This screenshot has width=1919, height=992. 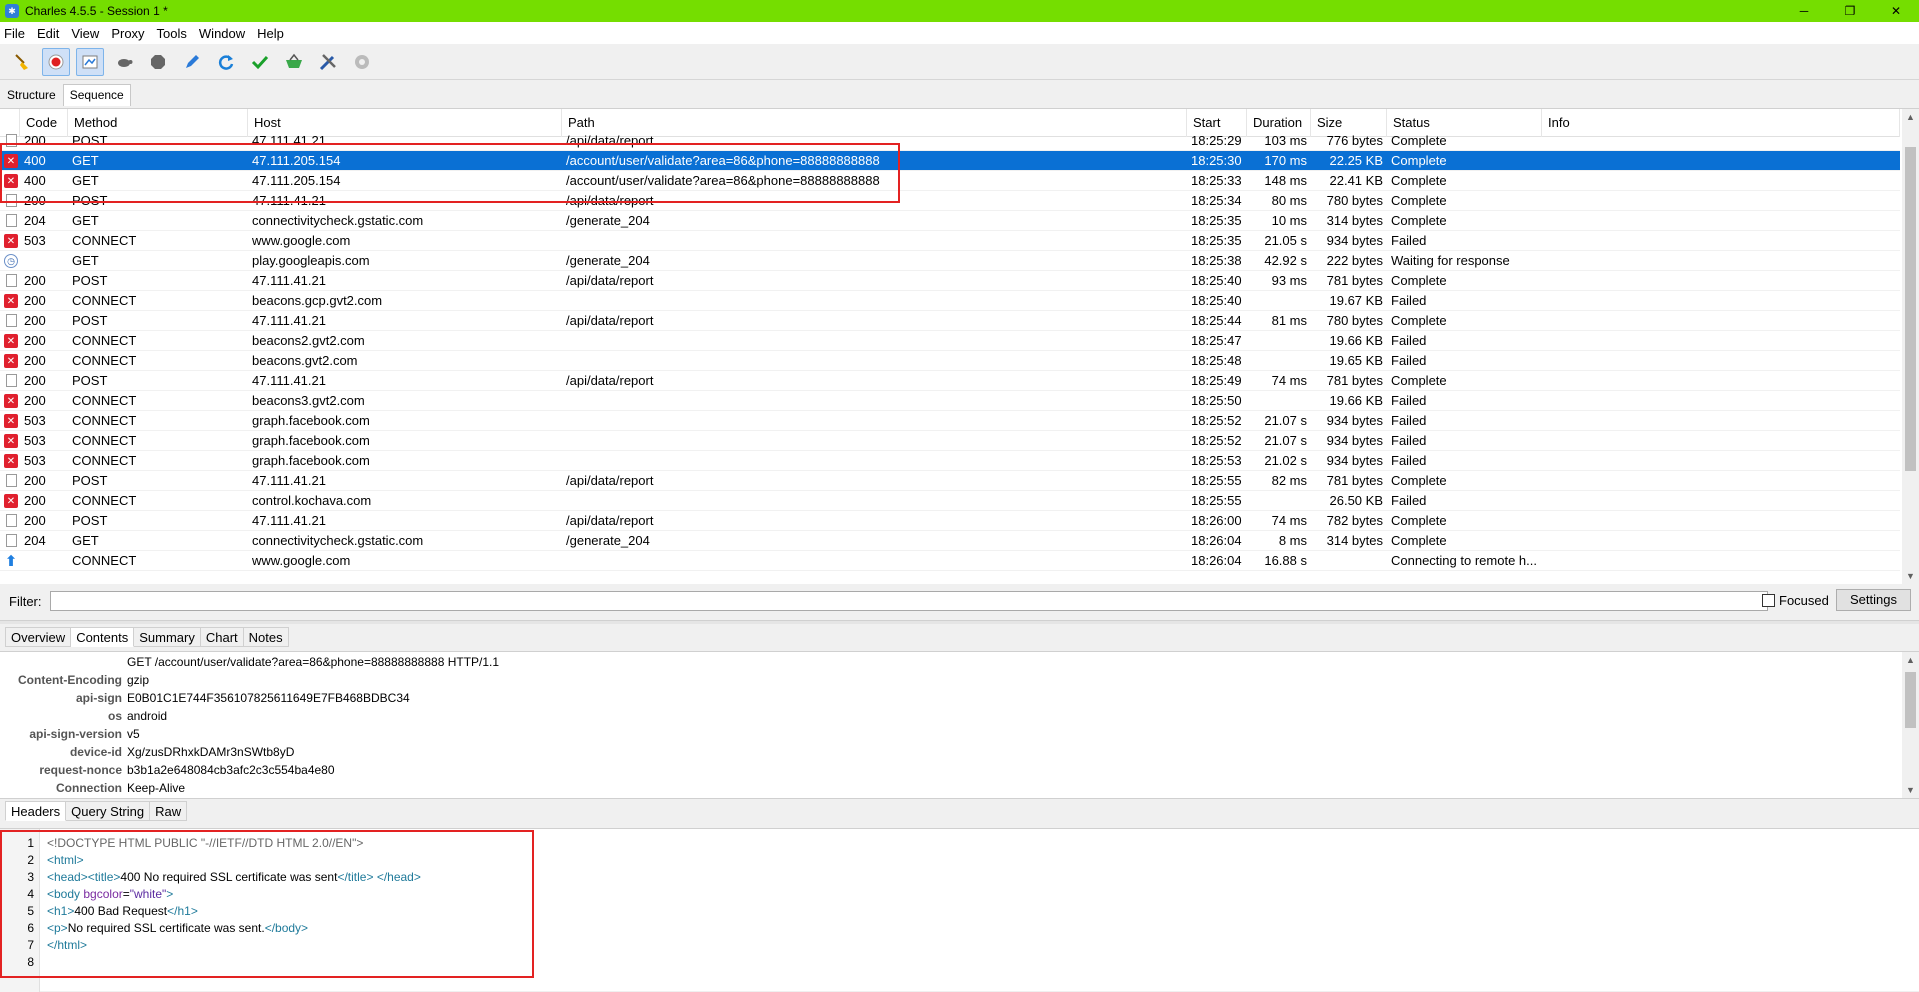 What do you see at coordinates (22, 62) in the screenshot?
I see `broom-icon` at bounding box center [22, 62].